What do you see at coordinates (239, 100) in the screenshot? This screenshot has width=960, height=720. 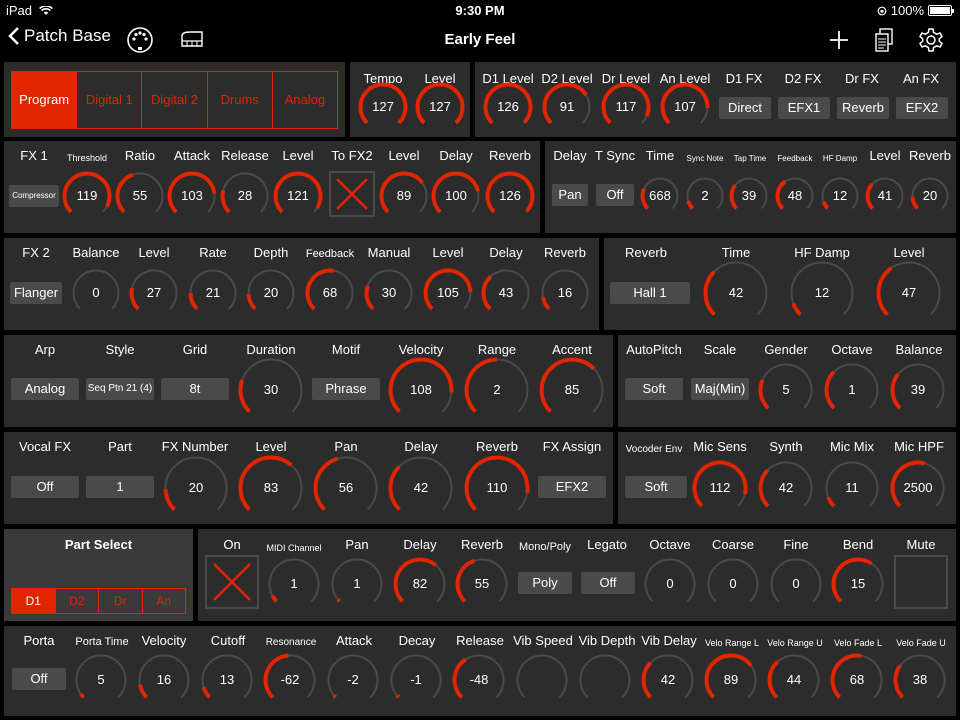 I see `tab-drums: Drums` at bounding box center [239, 100].